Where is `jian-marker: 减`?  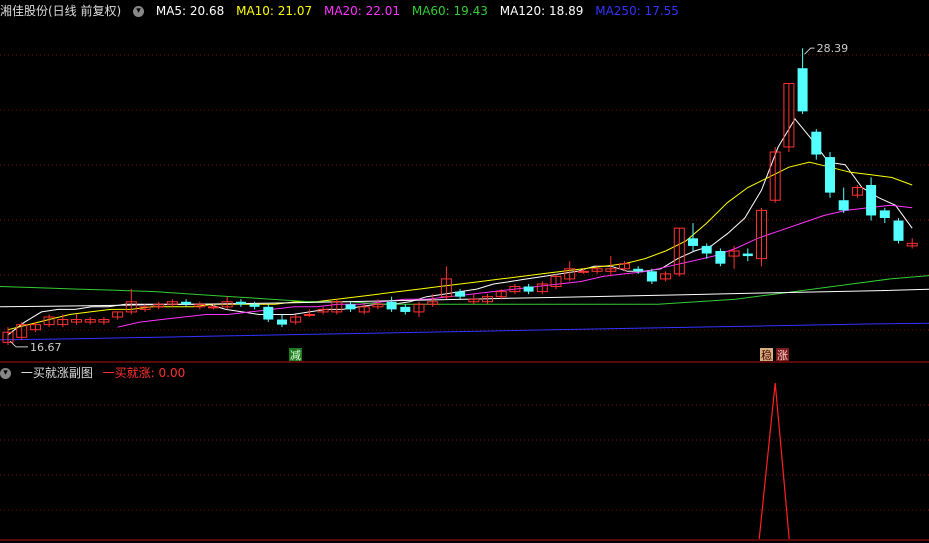 jian-marker: 减 is located at coordinates (295, 355).